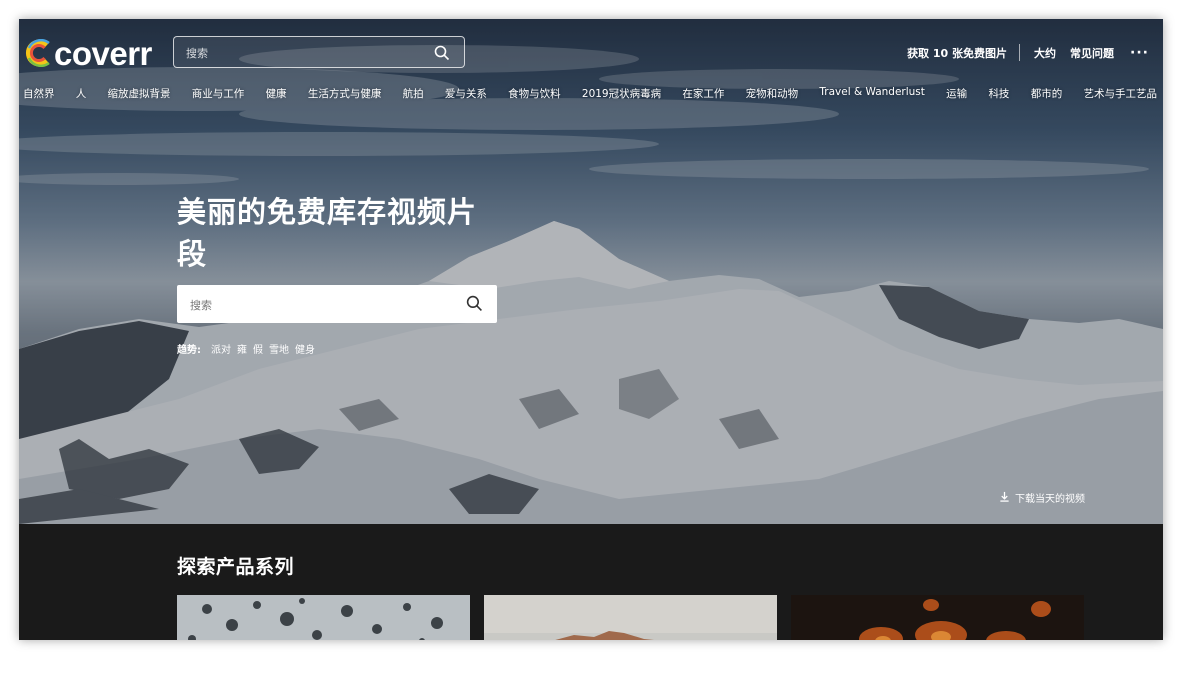 The image size is (1200, 677). I want to click on trending-tag: 假, so click(258, 348).